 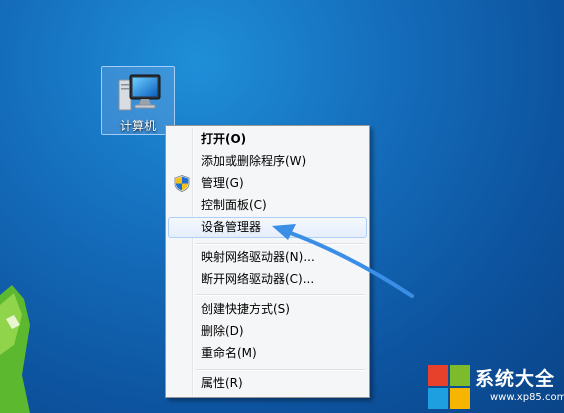 I want to click on computer-desktop-icon: 计算机, so click(x=138, y=100).